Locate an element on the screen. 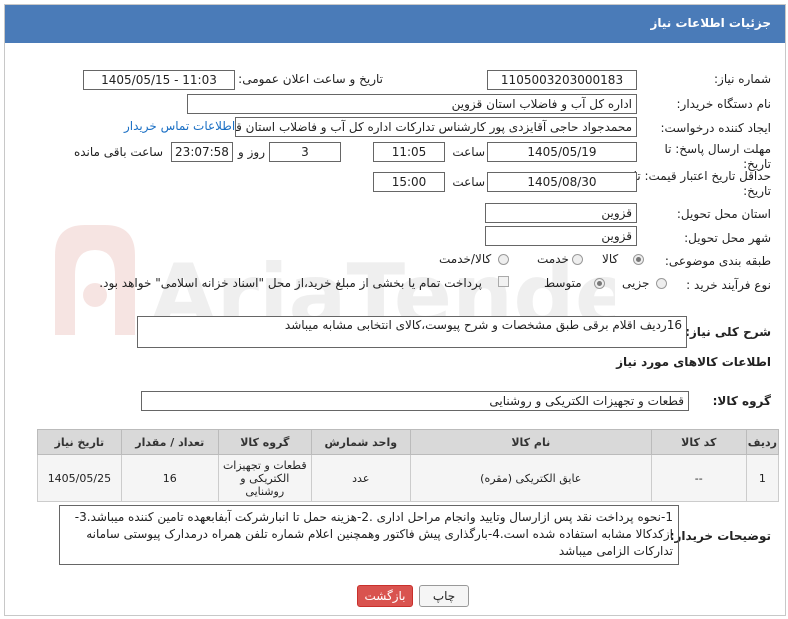 The width and height of the screenshot is (788, 619). process-radio-minor is located at coordinates (661, 283).